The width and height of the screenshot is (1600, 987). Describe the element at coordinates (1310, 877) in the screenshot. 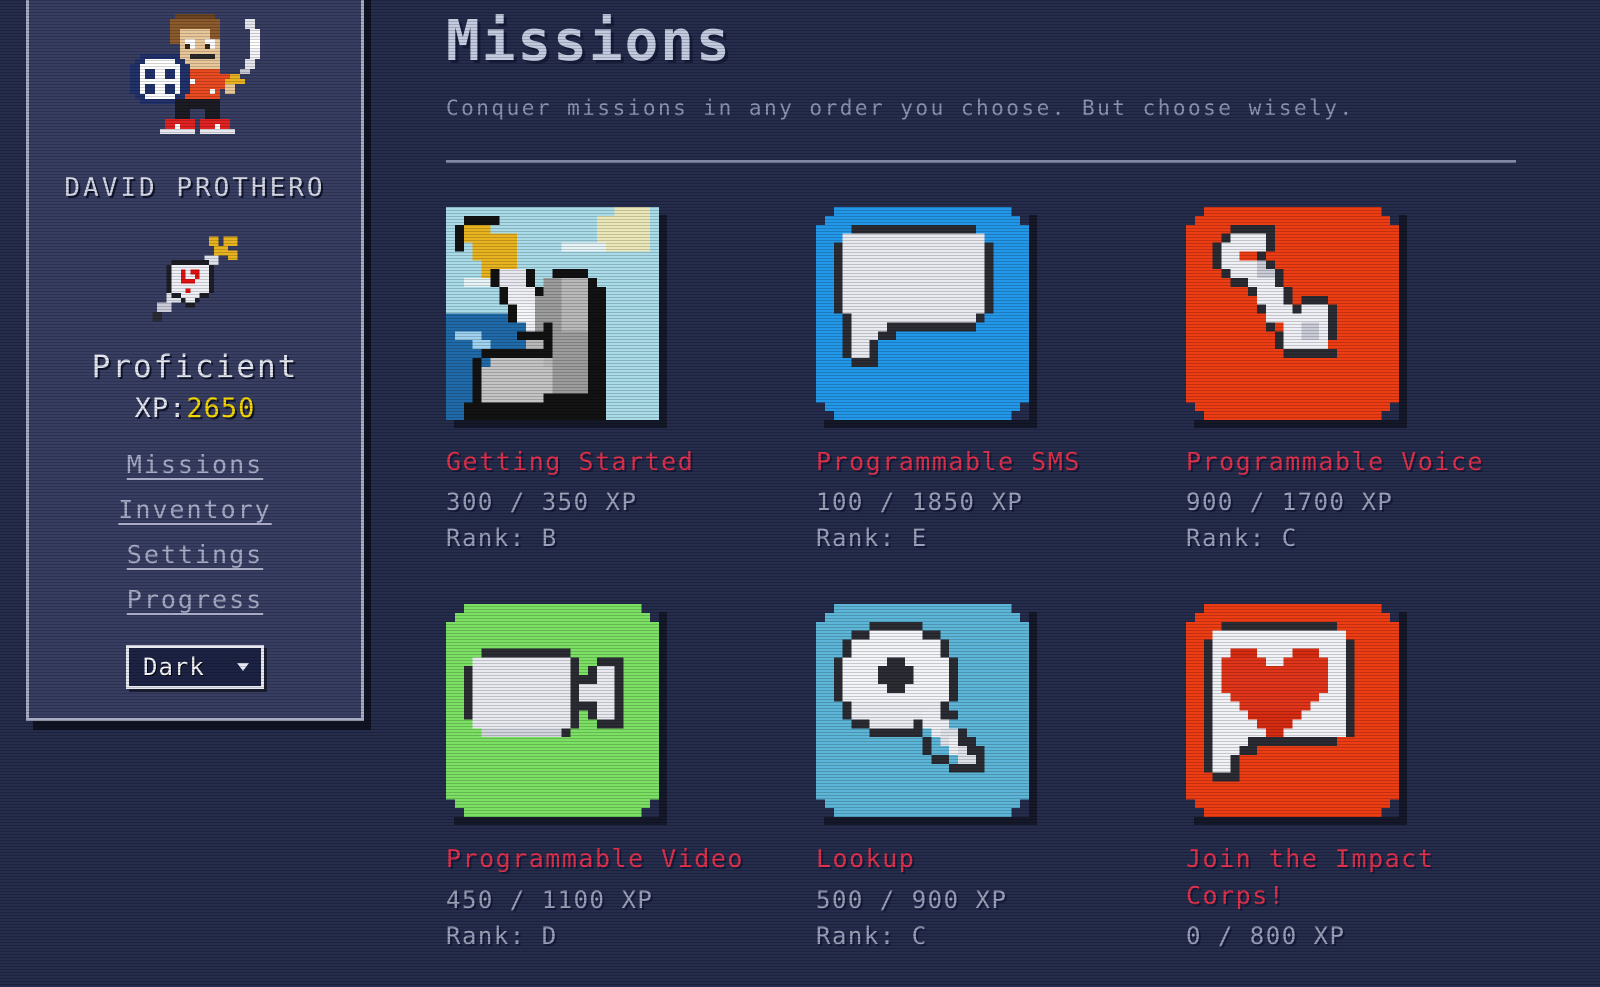

I see `mission-title: Join the Impact Corps!` at that location.